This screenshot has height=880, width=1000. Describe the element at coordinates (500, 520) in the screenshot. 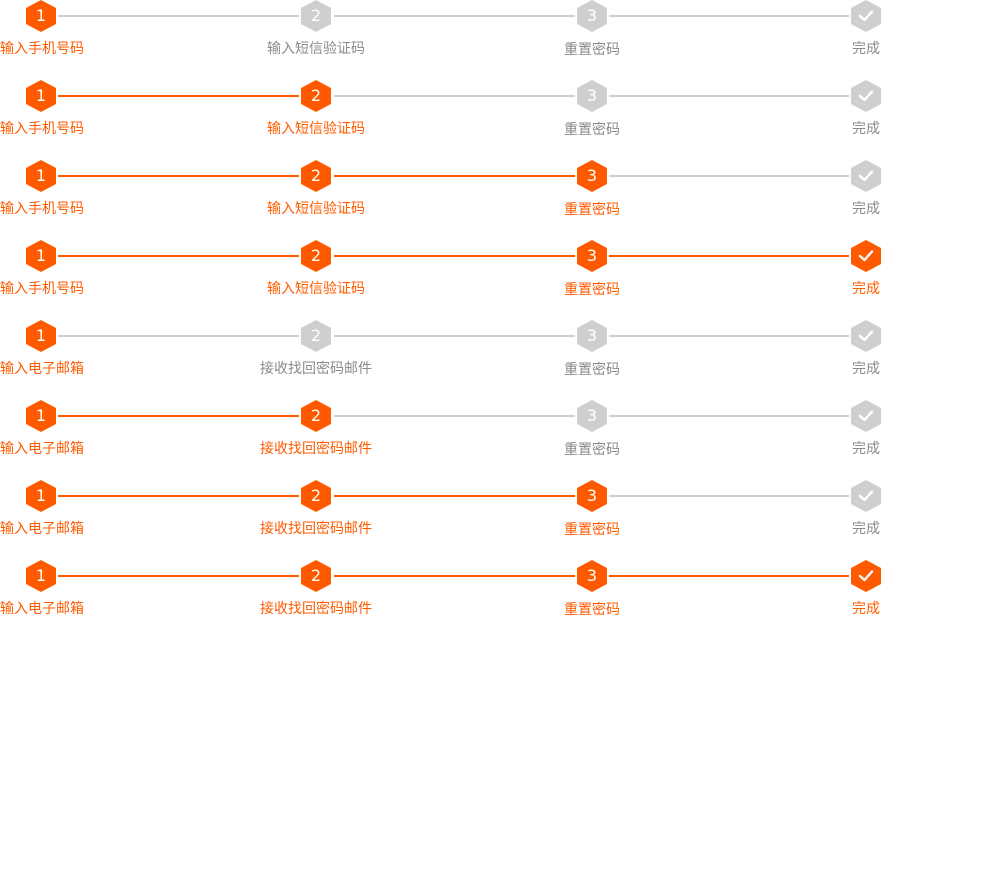

I see `stepper-email-7: 1 输入电子邮箱 2 接收找回密码邮件 3 重置密码 完成` at that location.